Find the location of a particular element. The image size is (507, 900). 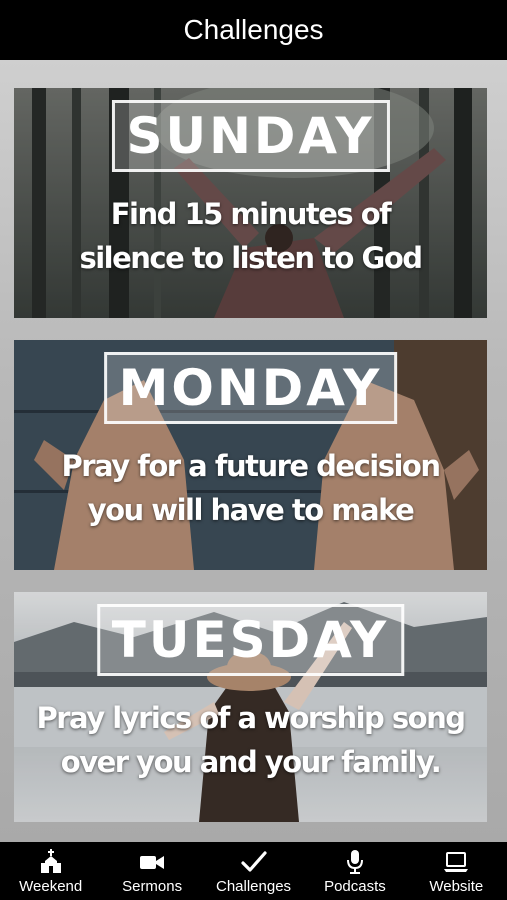

challenge-text-line: Pray lyrics of a worship song is located at coordinates (251, 718).